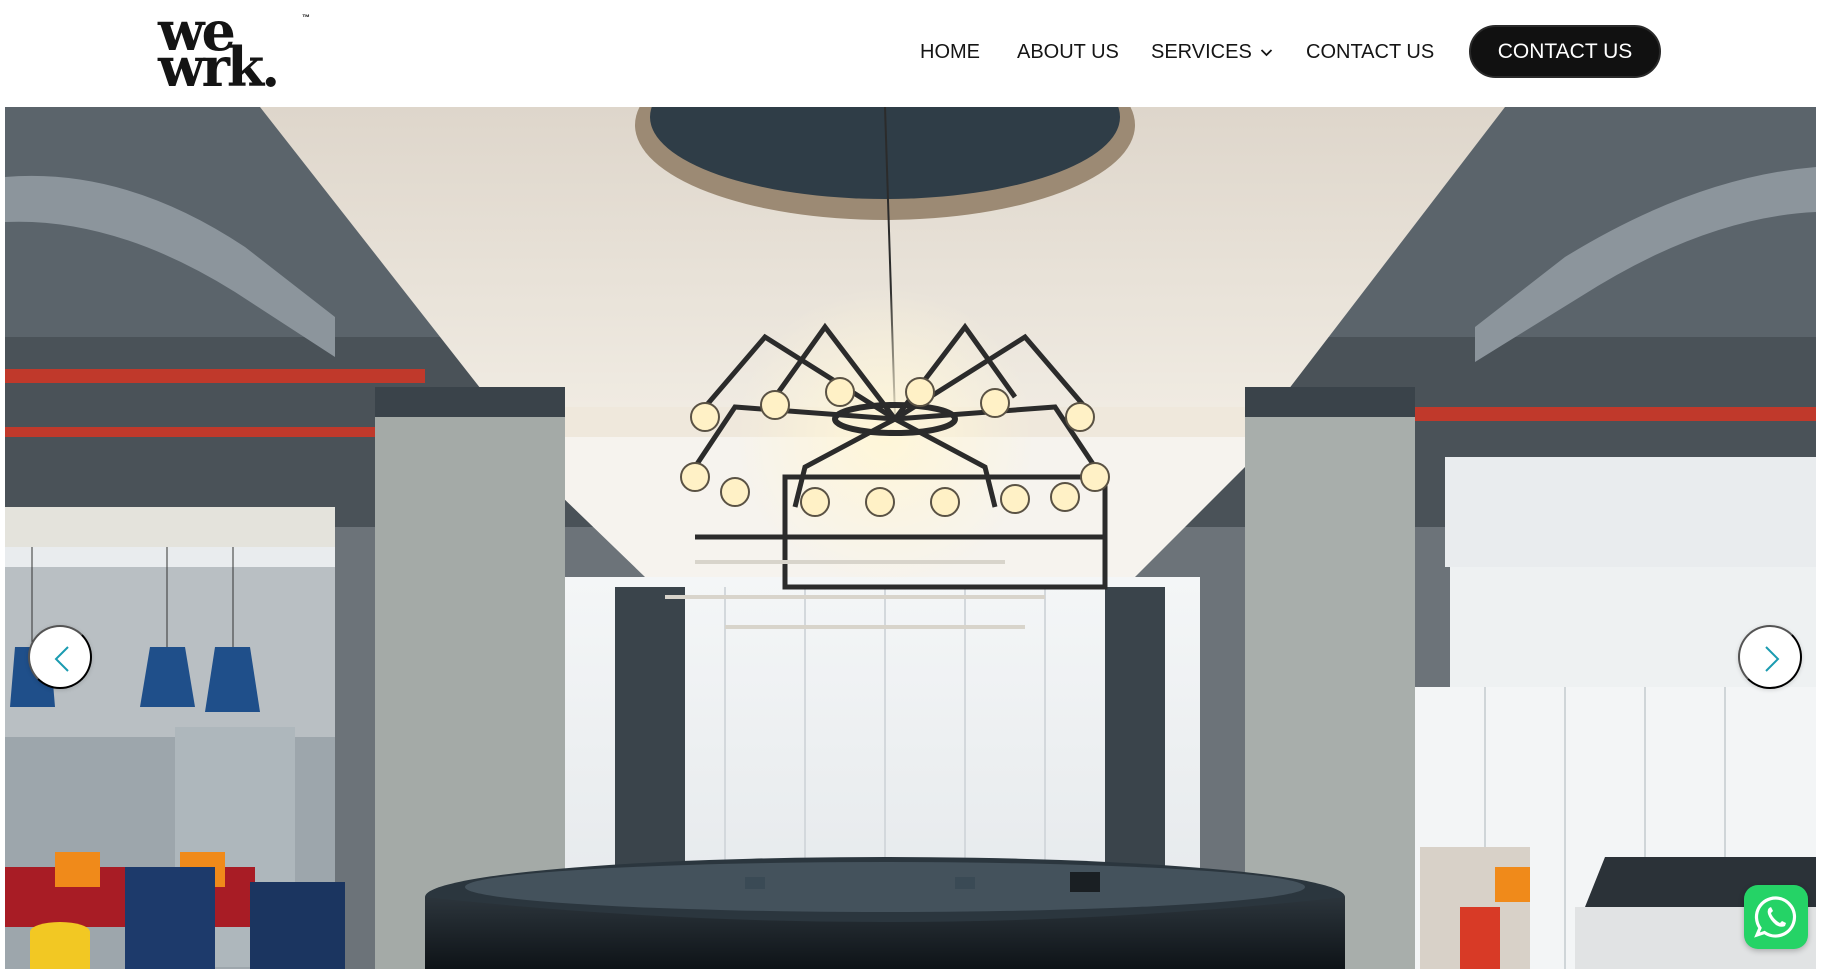 The height and width of the screenshot is (969, 1823). I want to click on nav-about-link: ABOUT US, so click(1068, 52).